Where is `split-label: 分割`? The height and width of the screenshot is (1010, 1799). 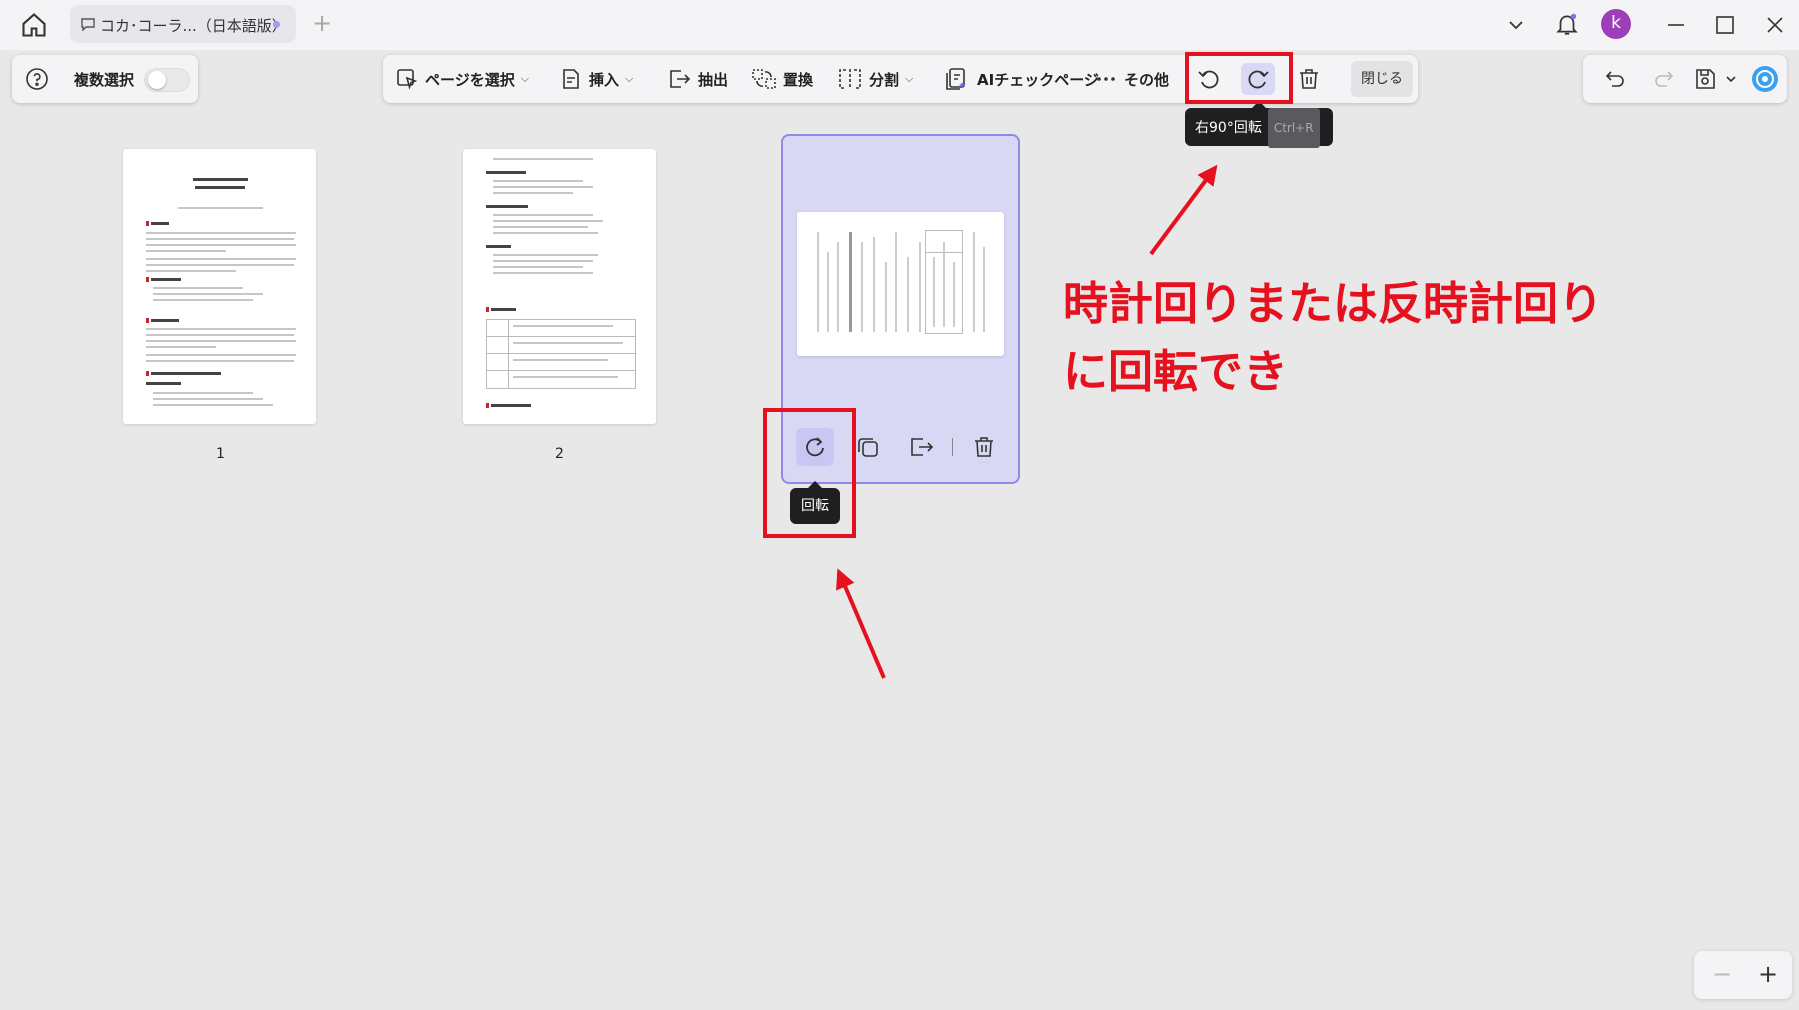
split-label: 分割 is located at coordinates (884, 79).